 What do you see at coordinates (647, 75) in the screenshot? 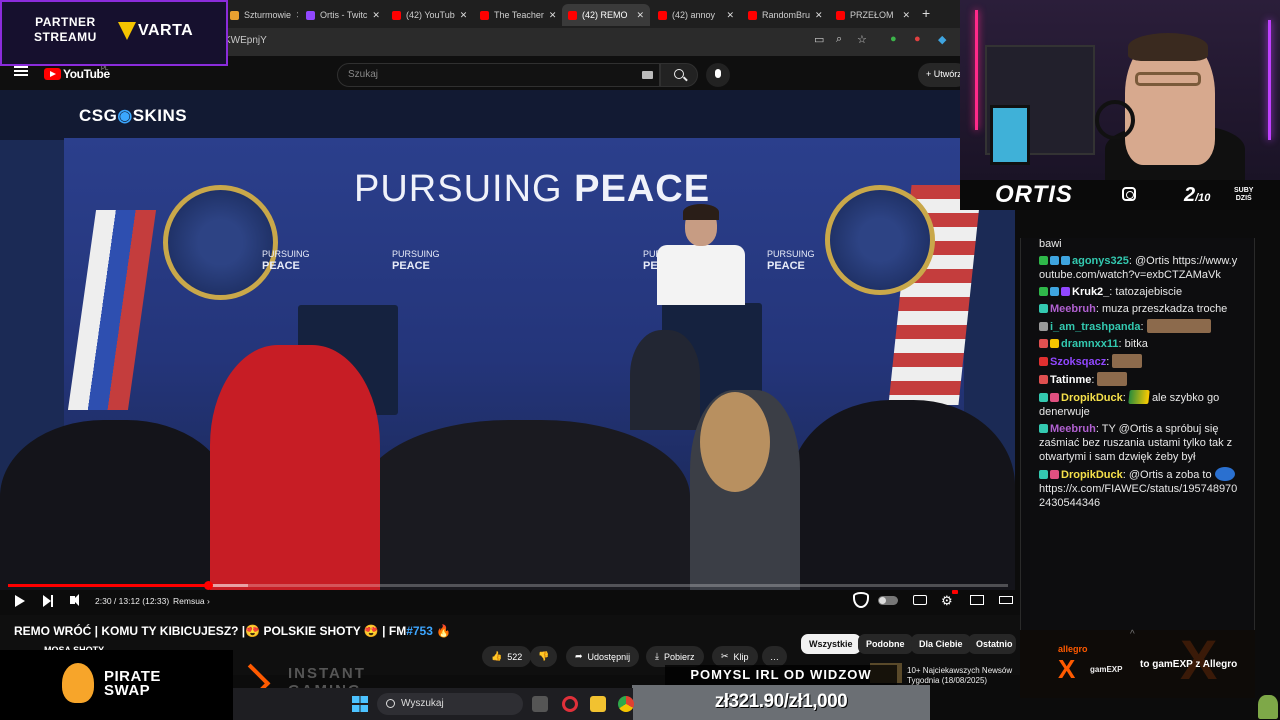
I see `keyboard-icon` at bounding box center [647, 75].